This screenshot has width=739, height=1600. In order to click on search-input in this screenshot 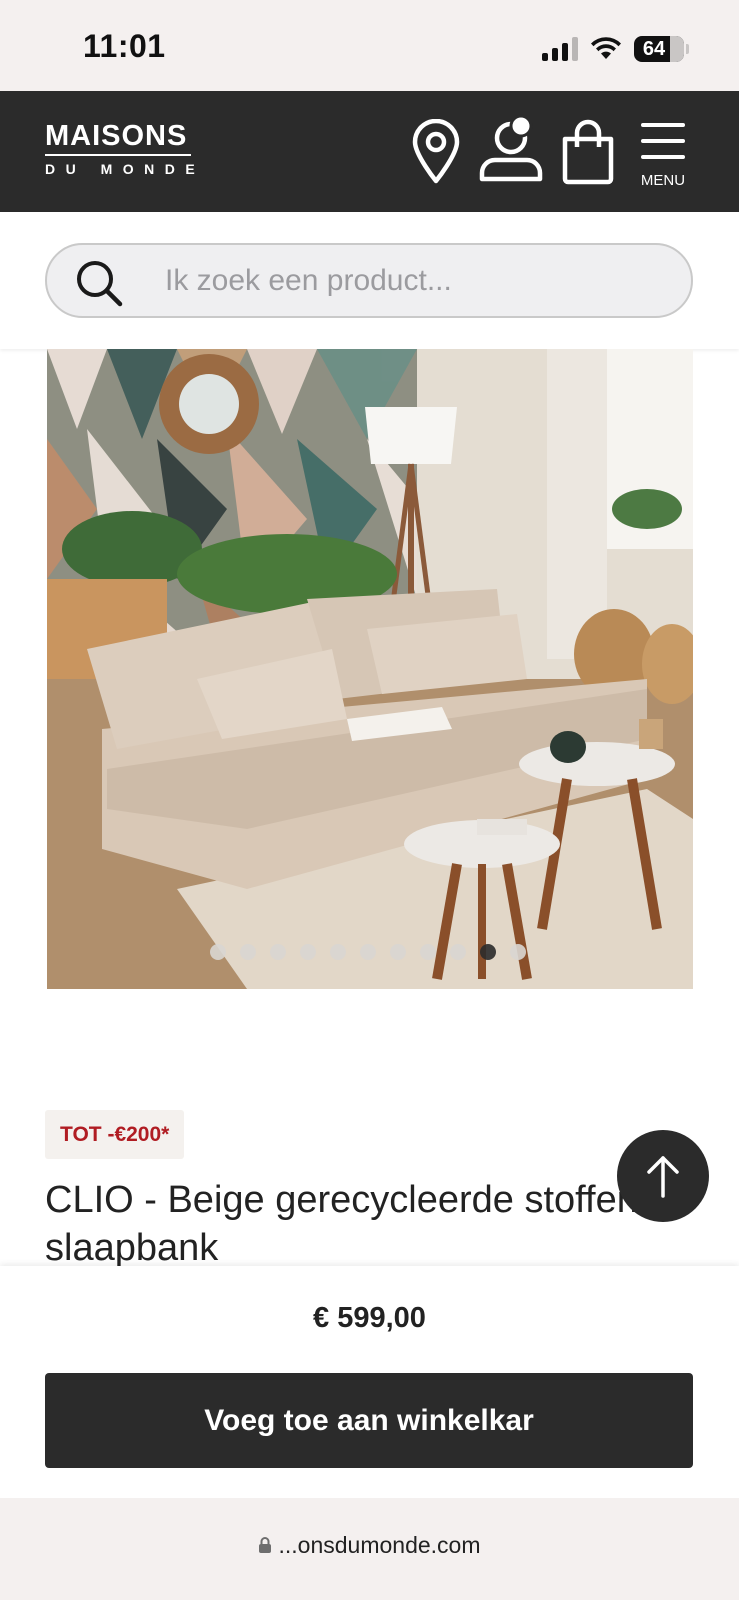, I will do `click(415, 280)`.